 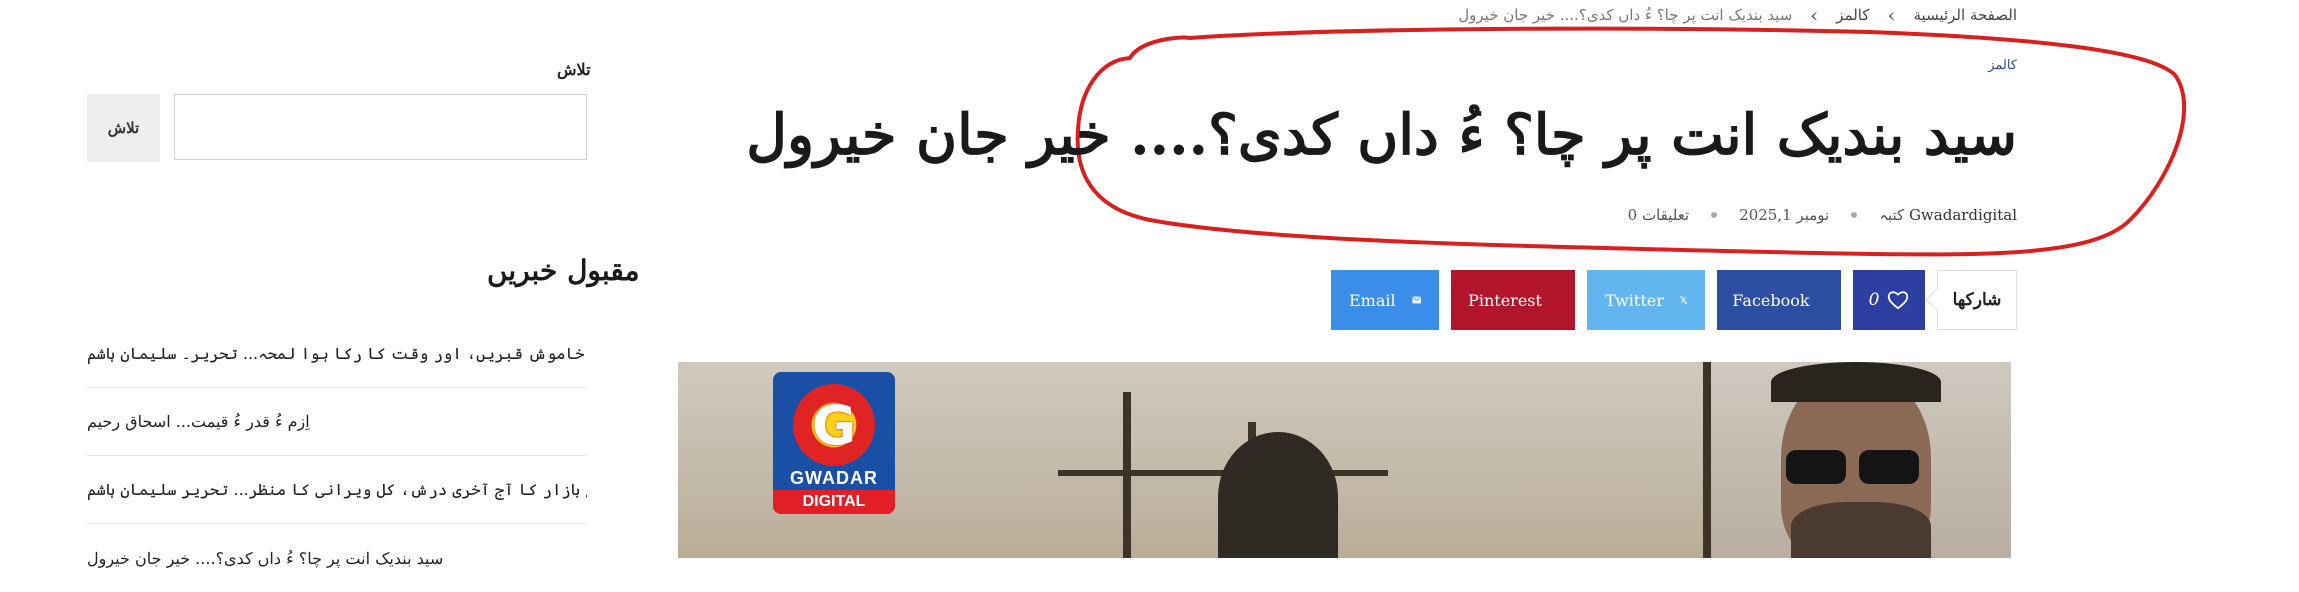 What do you see at coordinates (574, 69) in the screenshot?
I see `search-widget-title: تلاش` at bounding box center [574, 69].